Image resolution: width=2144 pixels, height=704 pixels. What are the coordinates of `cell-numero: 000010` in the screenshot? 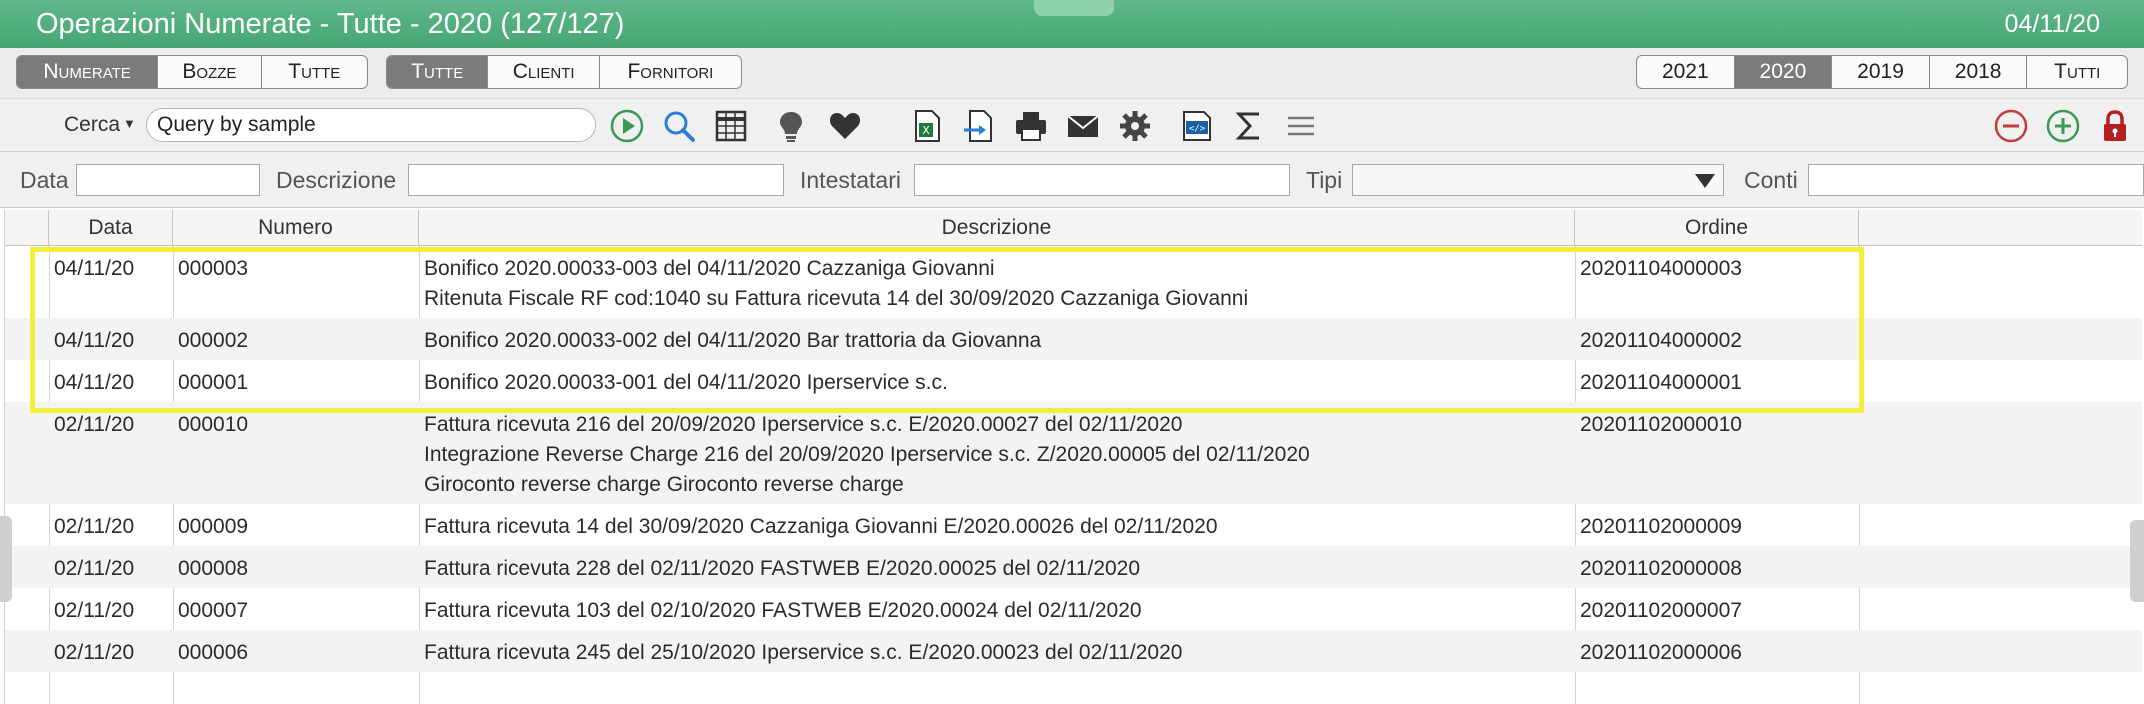 It's located at (213, 424).